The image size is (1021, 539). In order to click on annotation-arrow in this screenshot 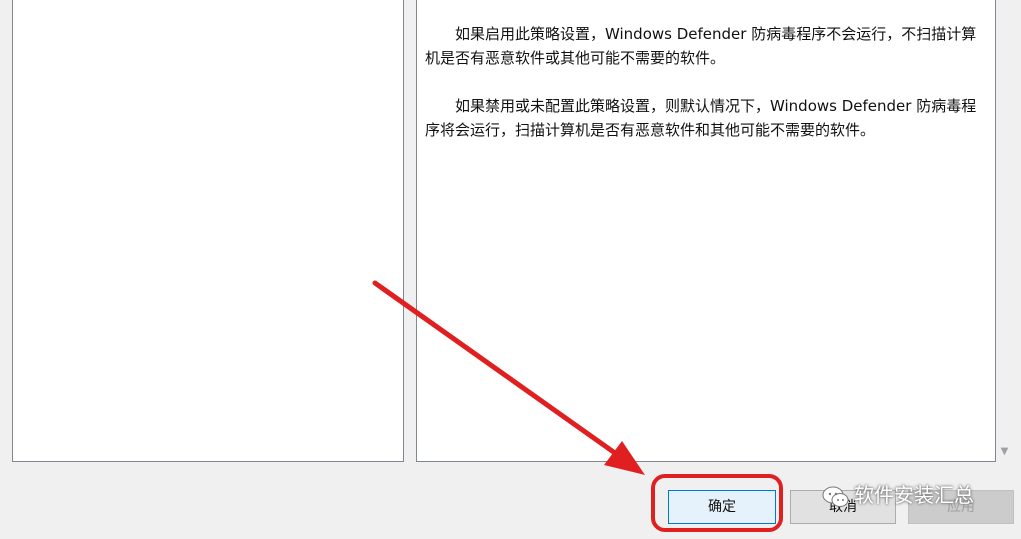, I will do `click(508, 377)`.